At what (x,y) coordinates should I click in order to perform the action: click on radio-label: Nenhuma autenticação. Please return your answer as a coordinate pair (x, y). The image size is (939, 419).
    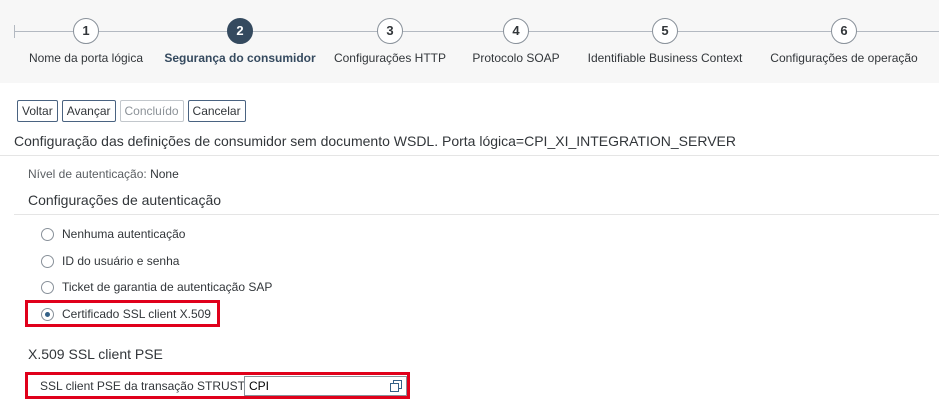
    Looking at the image, I should click on (124, 234).